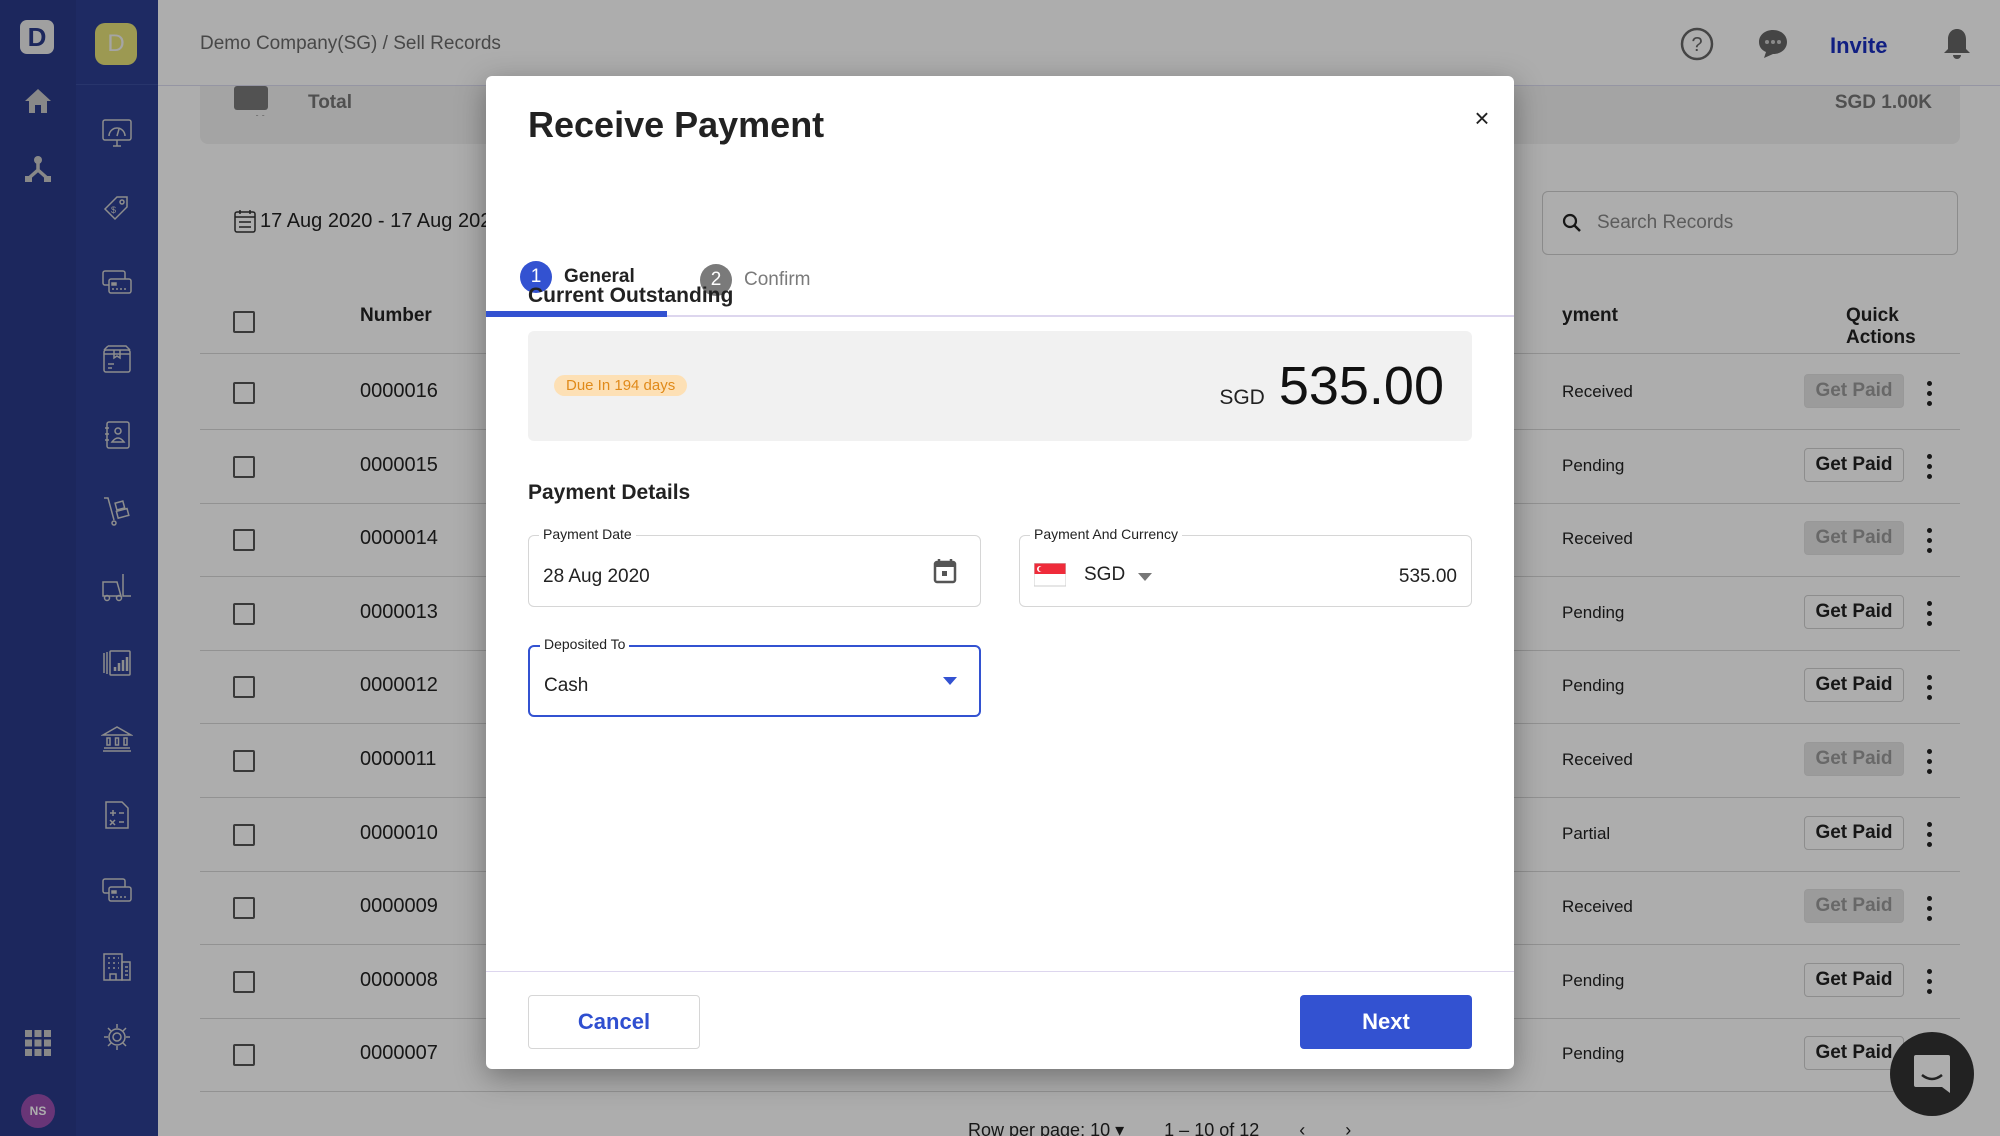 The height and width of the screenshot is (1136, 2000). Describe the element at coordinates (754, 676) in the screenshot. I see `deposited-to-select: Deposited To Cash` at that location.